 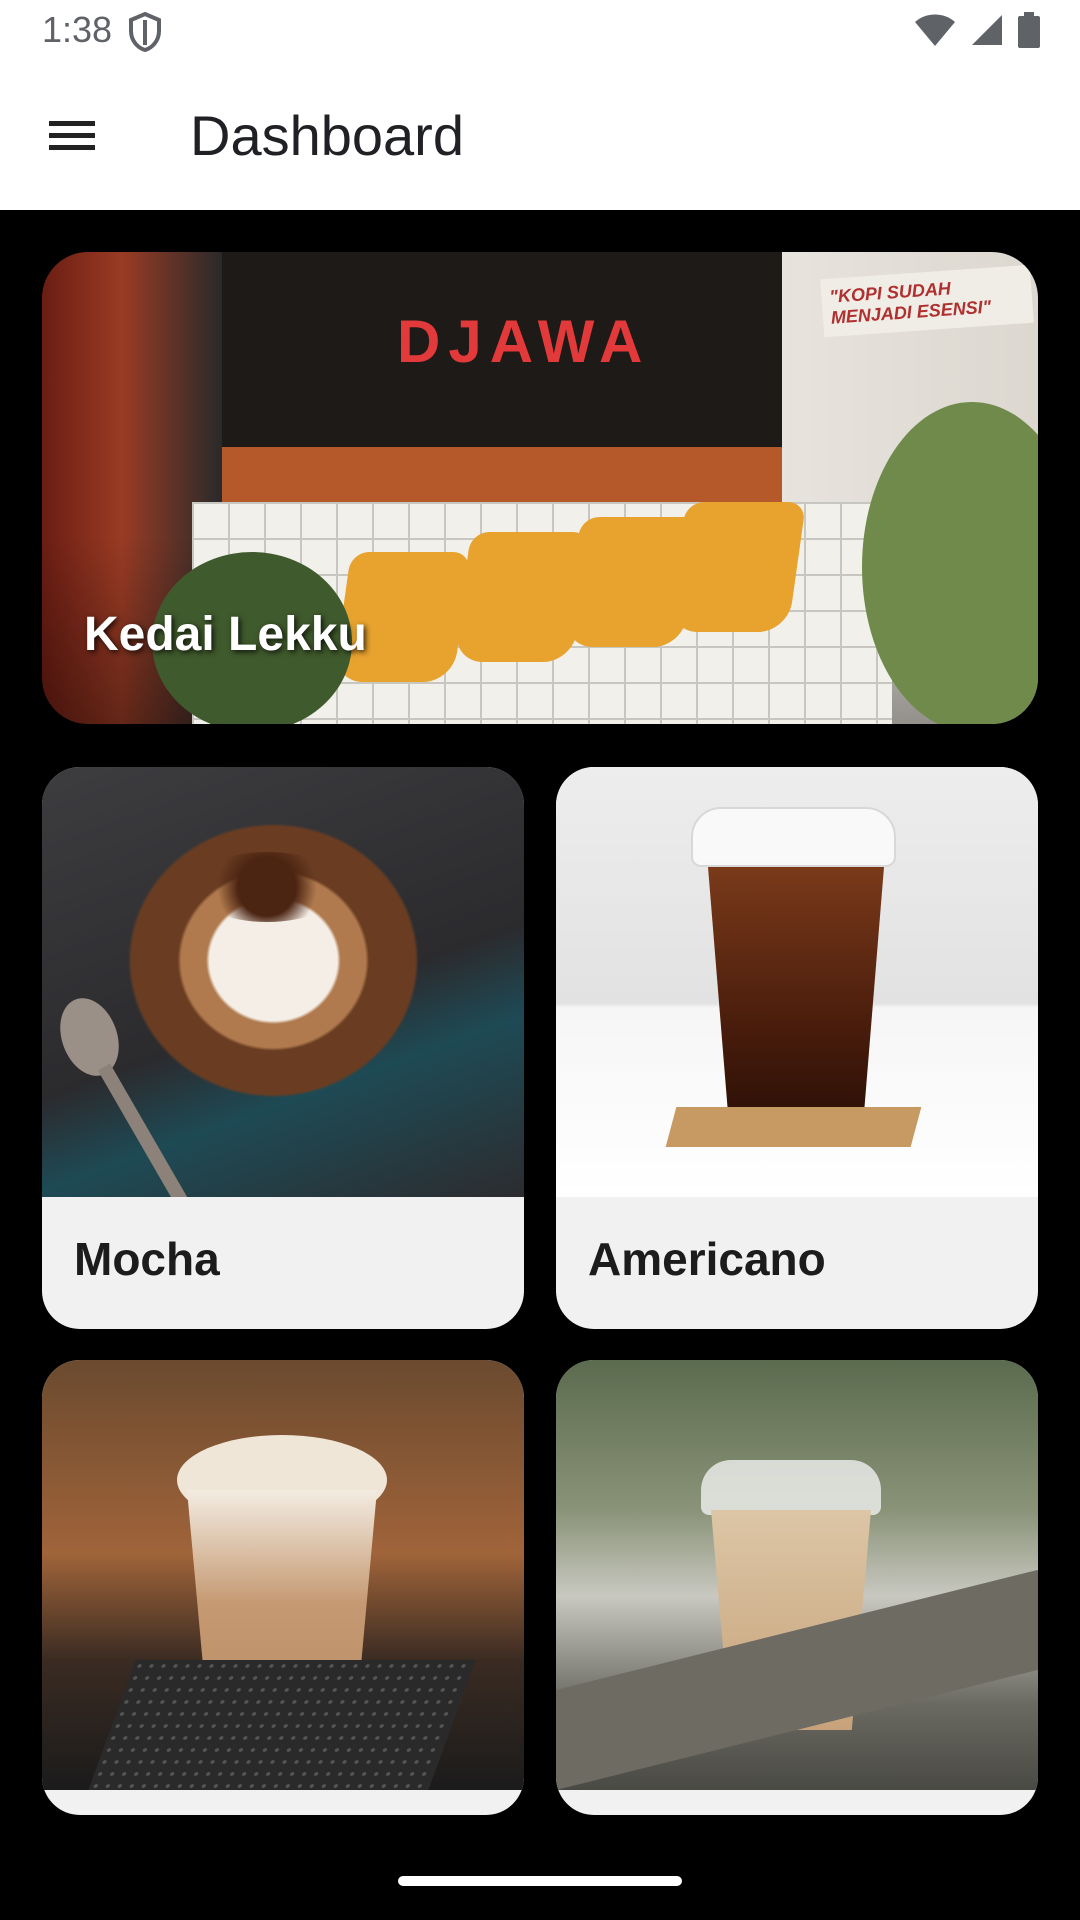 What do you see at coordinates (225, 634) in the screenshot?
I see `hero-title: Kedai Lekku` at bounding box center [225, 634].